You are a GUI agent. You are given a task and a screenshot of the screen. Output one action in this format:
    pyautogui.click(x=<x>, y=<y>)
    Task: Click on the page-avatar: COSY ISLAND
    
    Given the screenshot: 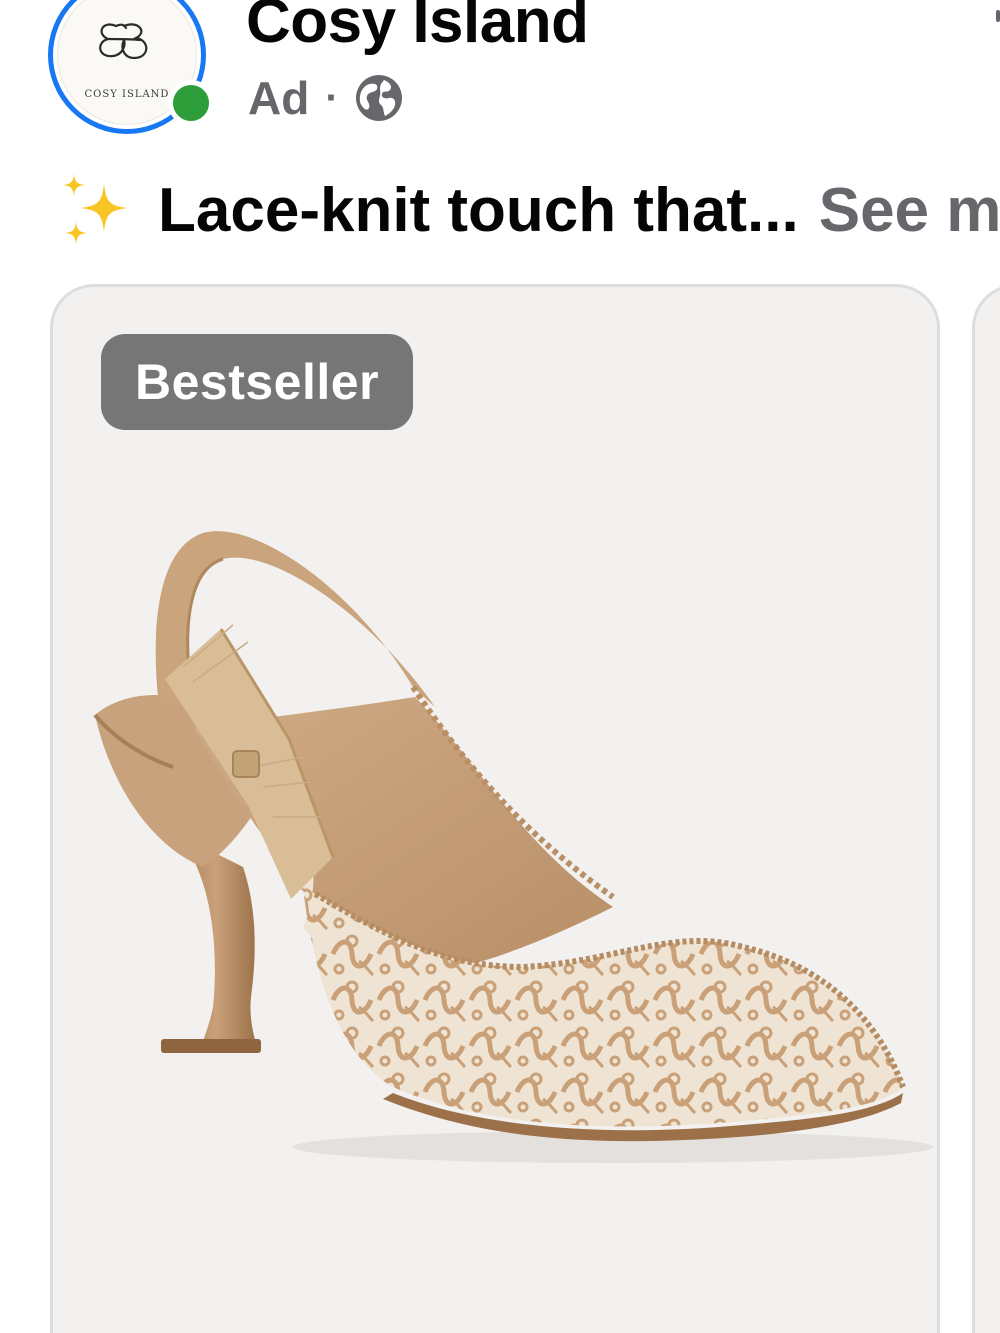 What is the action you would take?
    pyautogui.click(x=131, y=71)
    